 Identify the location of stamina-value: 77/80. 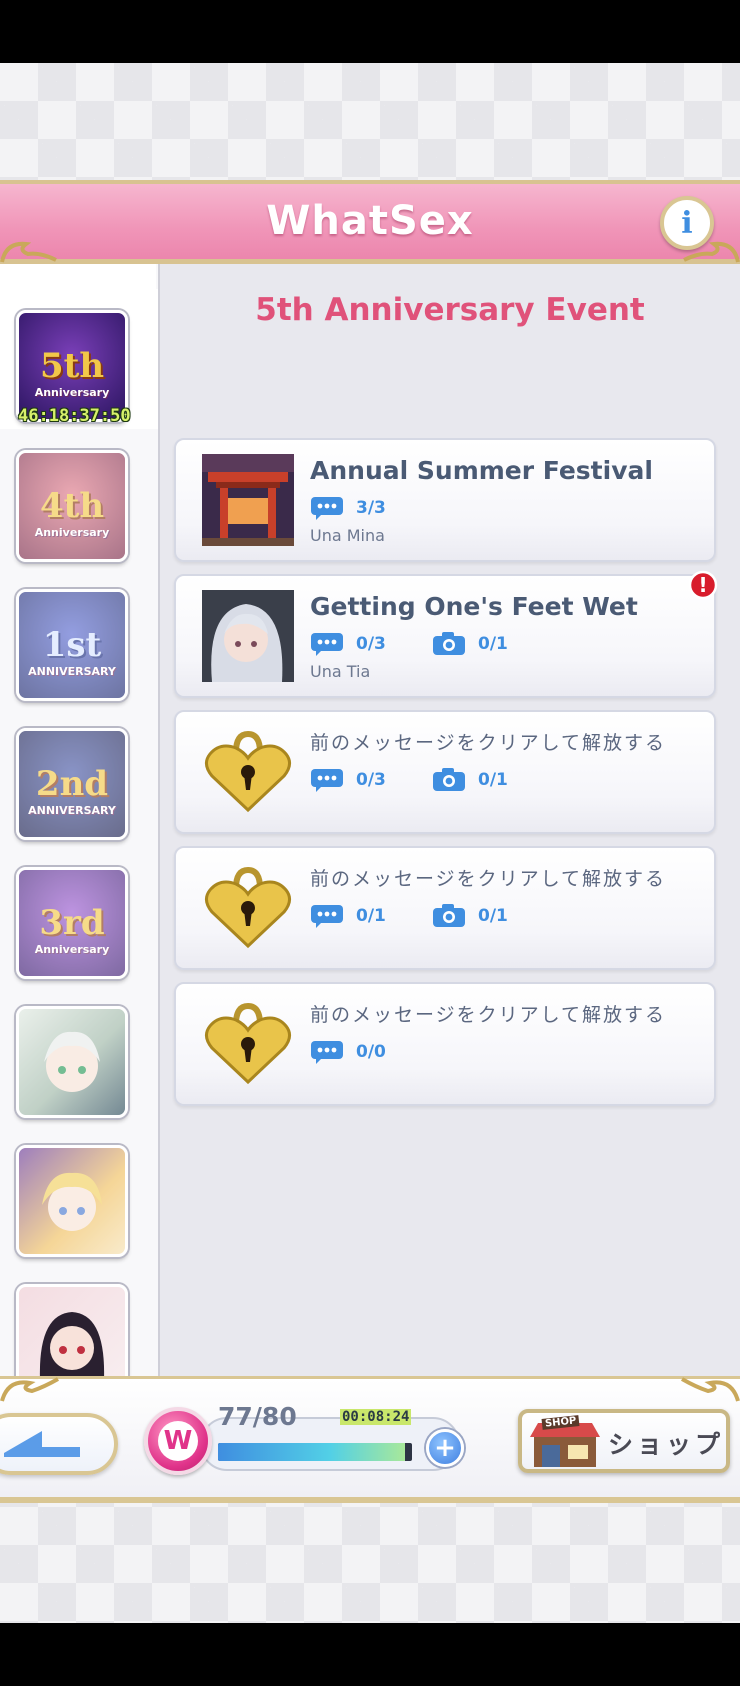
(257, 1416).